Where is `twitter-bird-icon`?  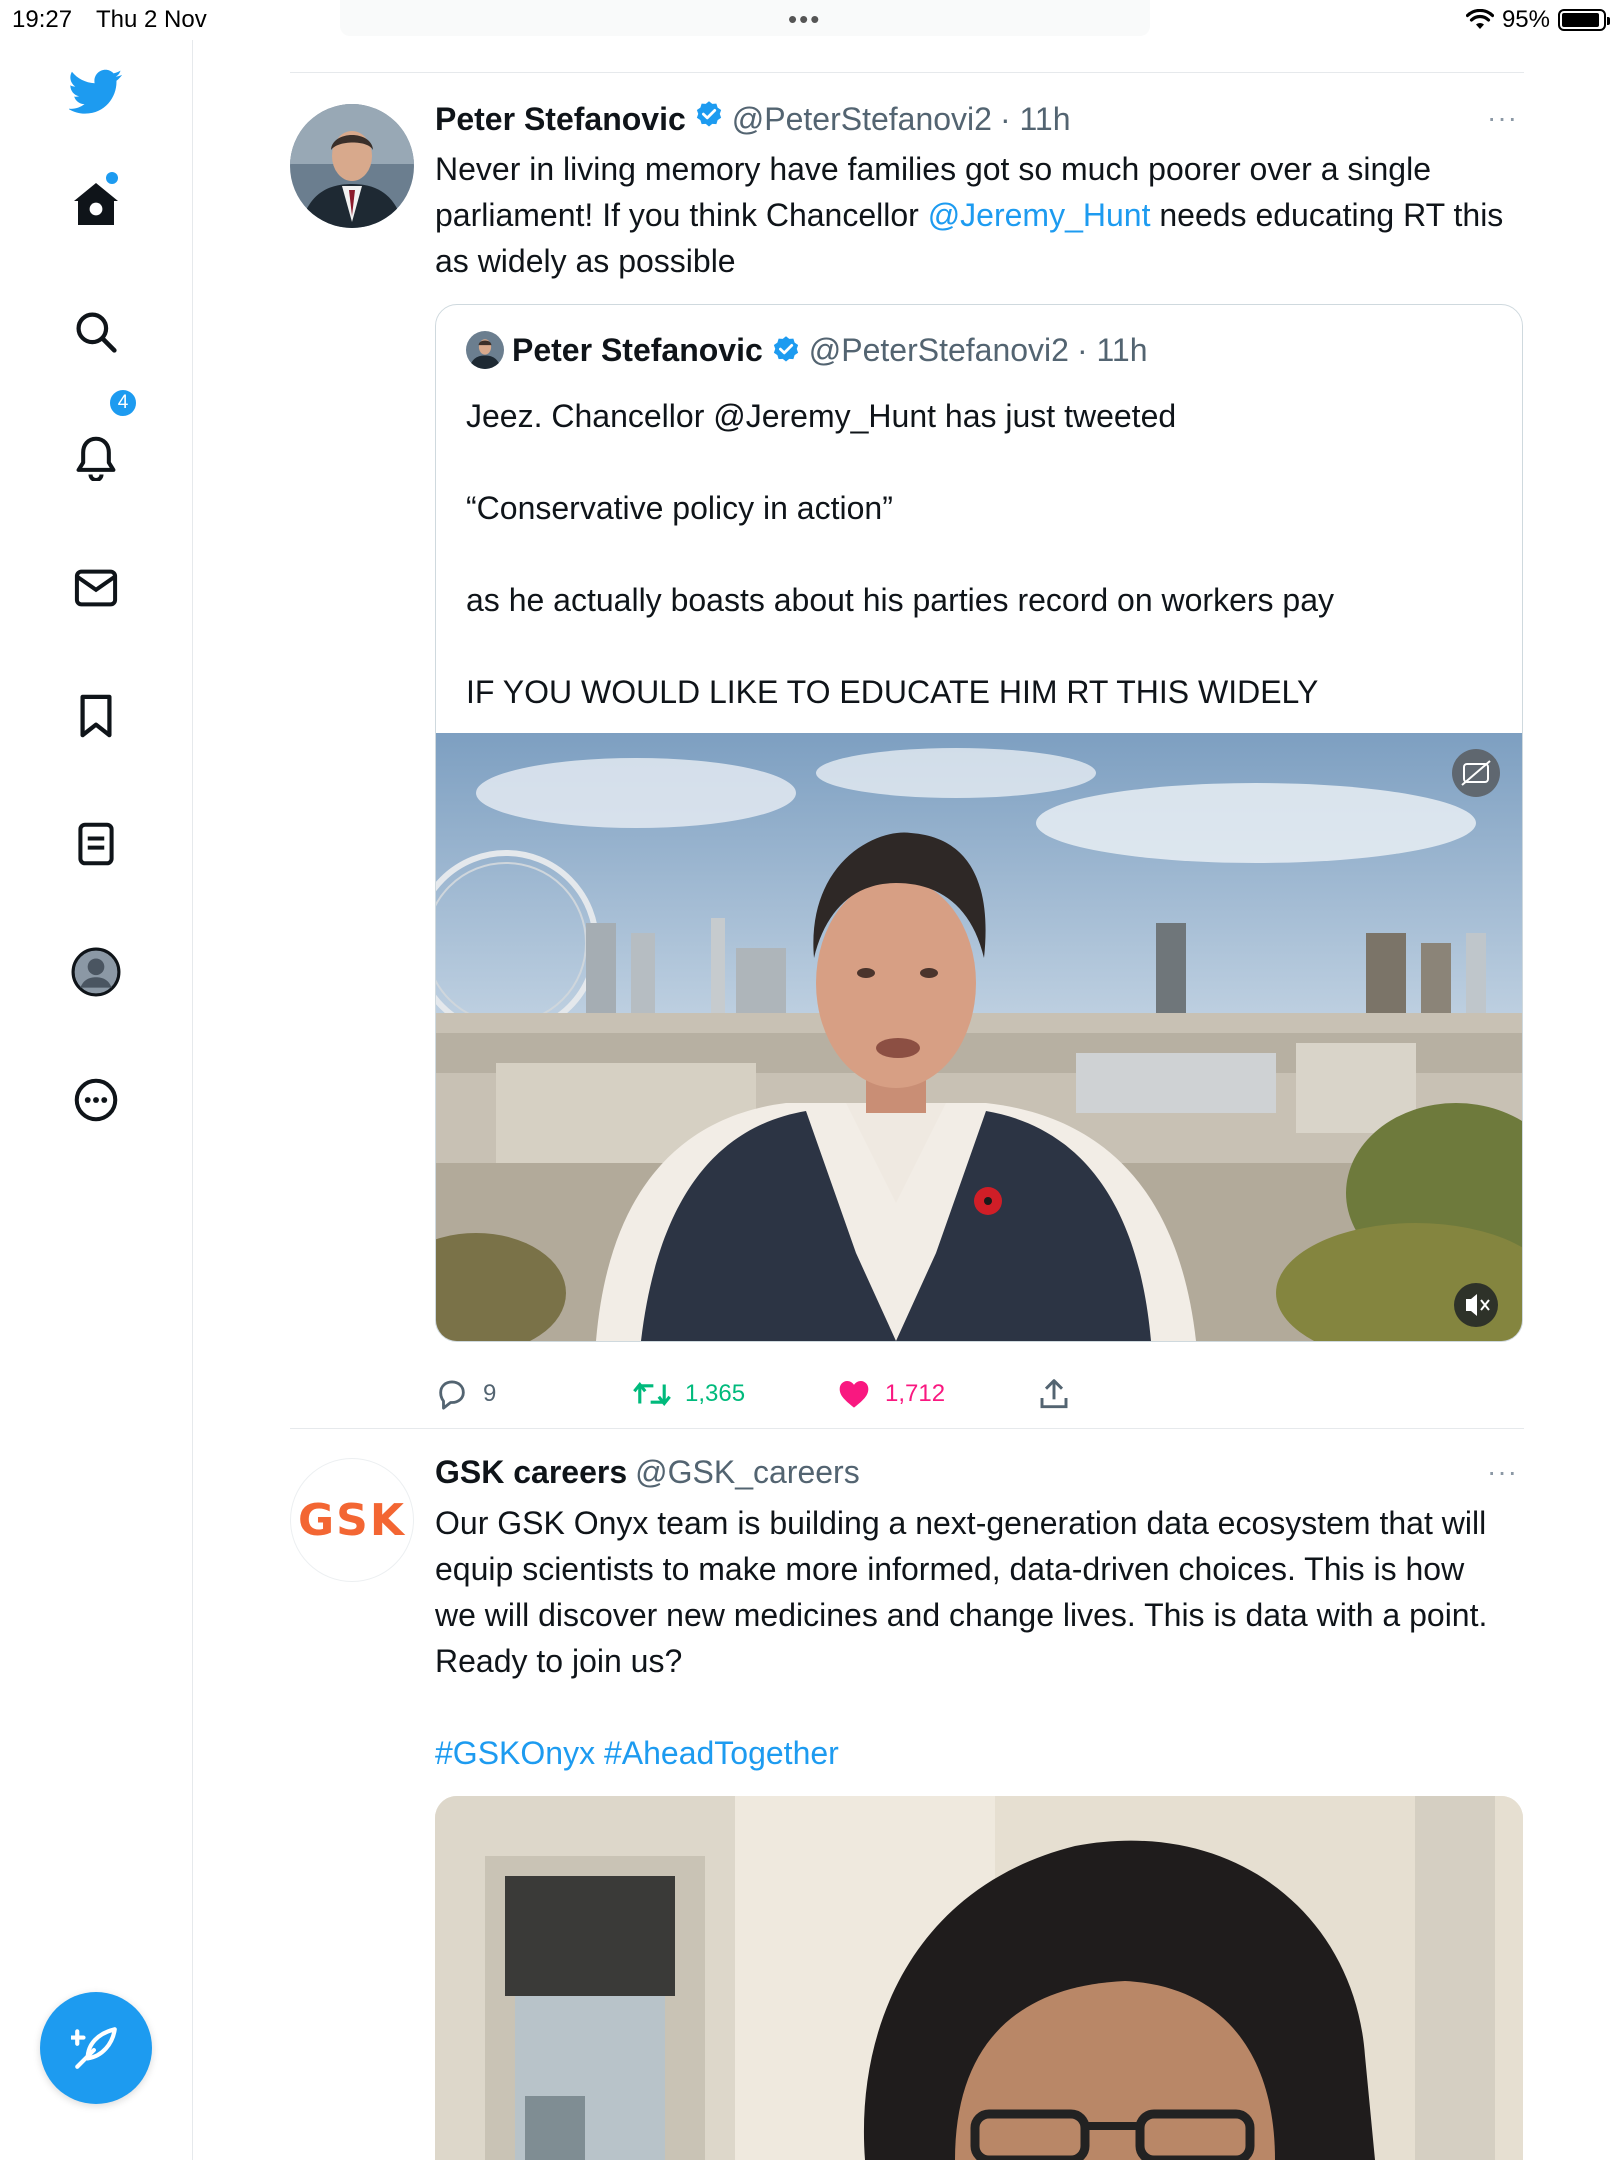
twitter-bird-icon is located at coordinates (96, 92).